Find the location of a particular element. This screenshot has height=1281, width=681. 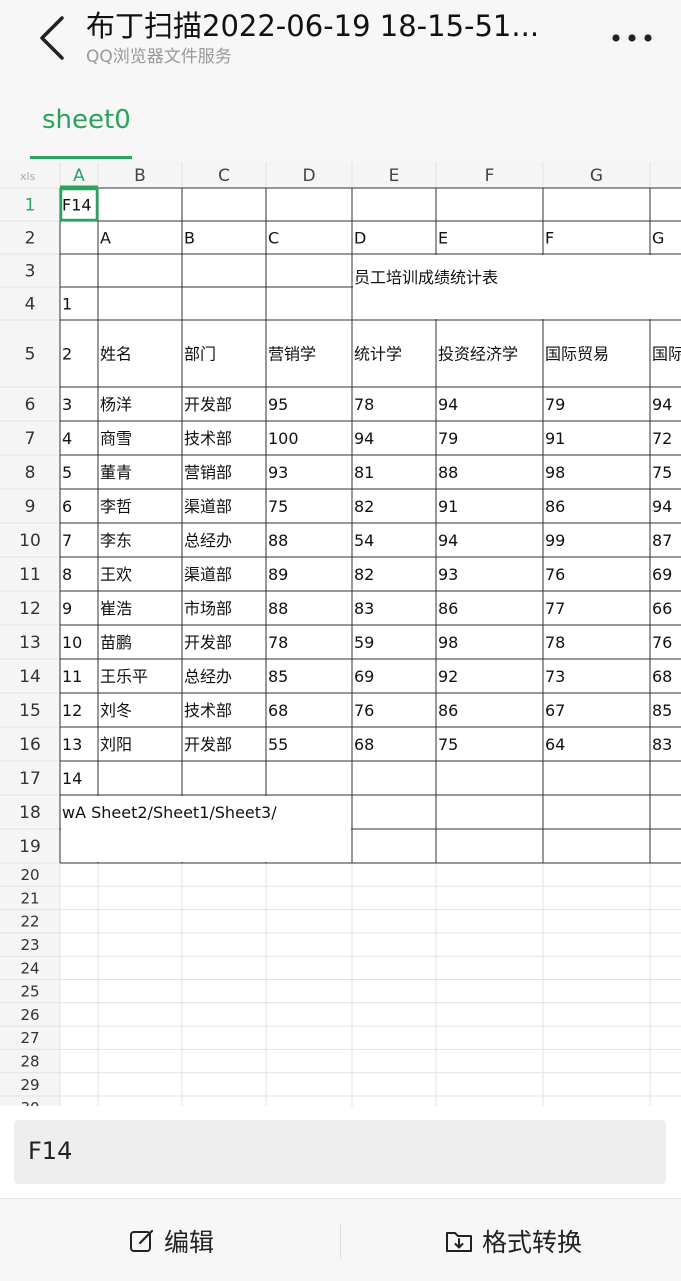

sheet-title-cell: 员工培训成绩统计表 is located at coordinates (426, 277).